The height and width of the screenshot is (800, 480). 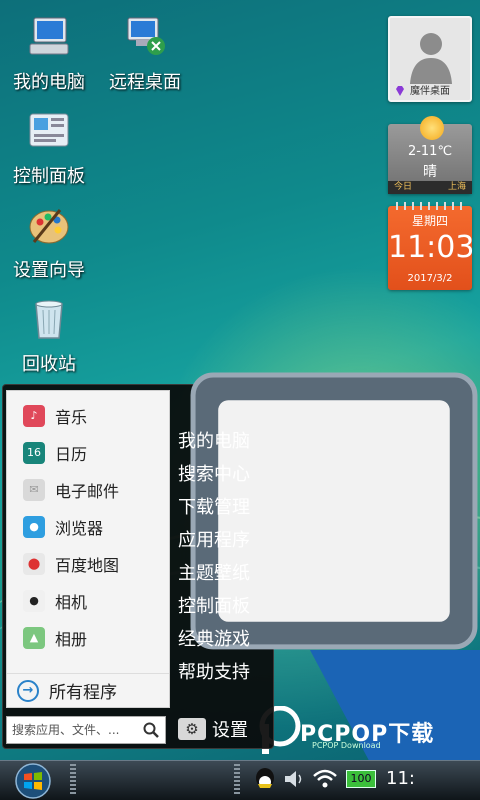 What do you see at coordinates (49, 319) in the screenshot?
I see `recycle-bin-icon` at bounding box center [49, 319].